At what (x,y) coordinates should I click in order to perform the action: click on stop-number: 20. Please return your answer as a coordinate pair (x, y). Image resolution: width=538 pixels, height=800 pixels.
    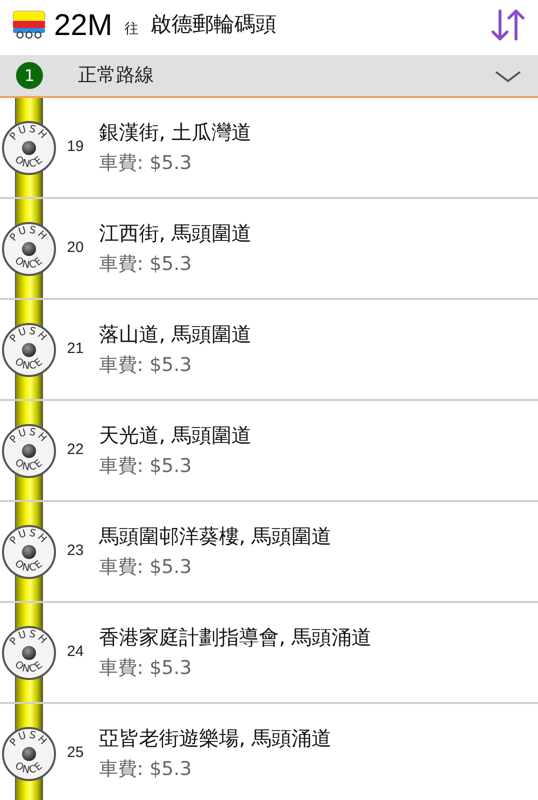
    Looking at the image, I should click on (76, 248).